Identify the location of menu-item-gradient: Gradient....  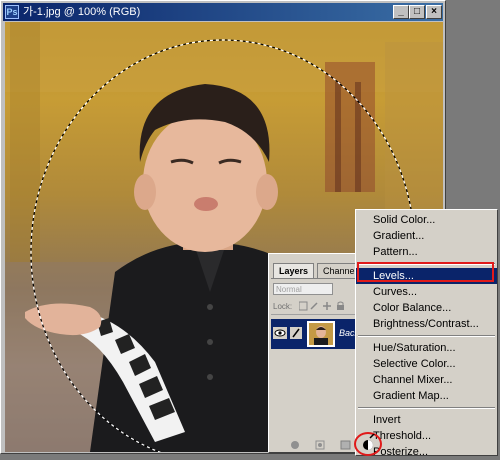
(426, 236).